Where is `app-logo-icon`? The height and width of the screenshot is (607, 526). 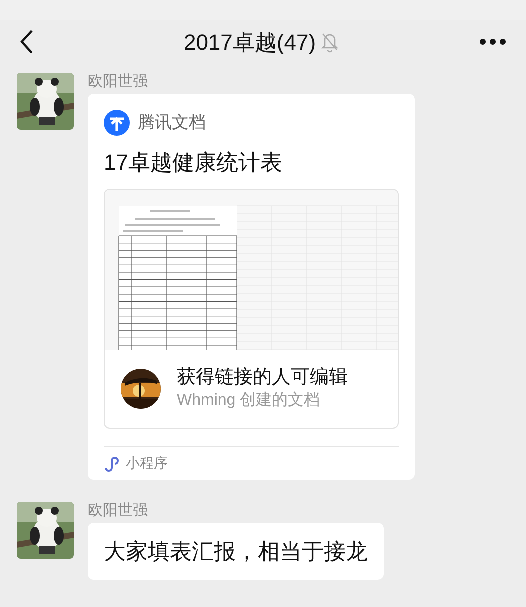 app-logo-icon is located at coordinates (117, 123).